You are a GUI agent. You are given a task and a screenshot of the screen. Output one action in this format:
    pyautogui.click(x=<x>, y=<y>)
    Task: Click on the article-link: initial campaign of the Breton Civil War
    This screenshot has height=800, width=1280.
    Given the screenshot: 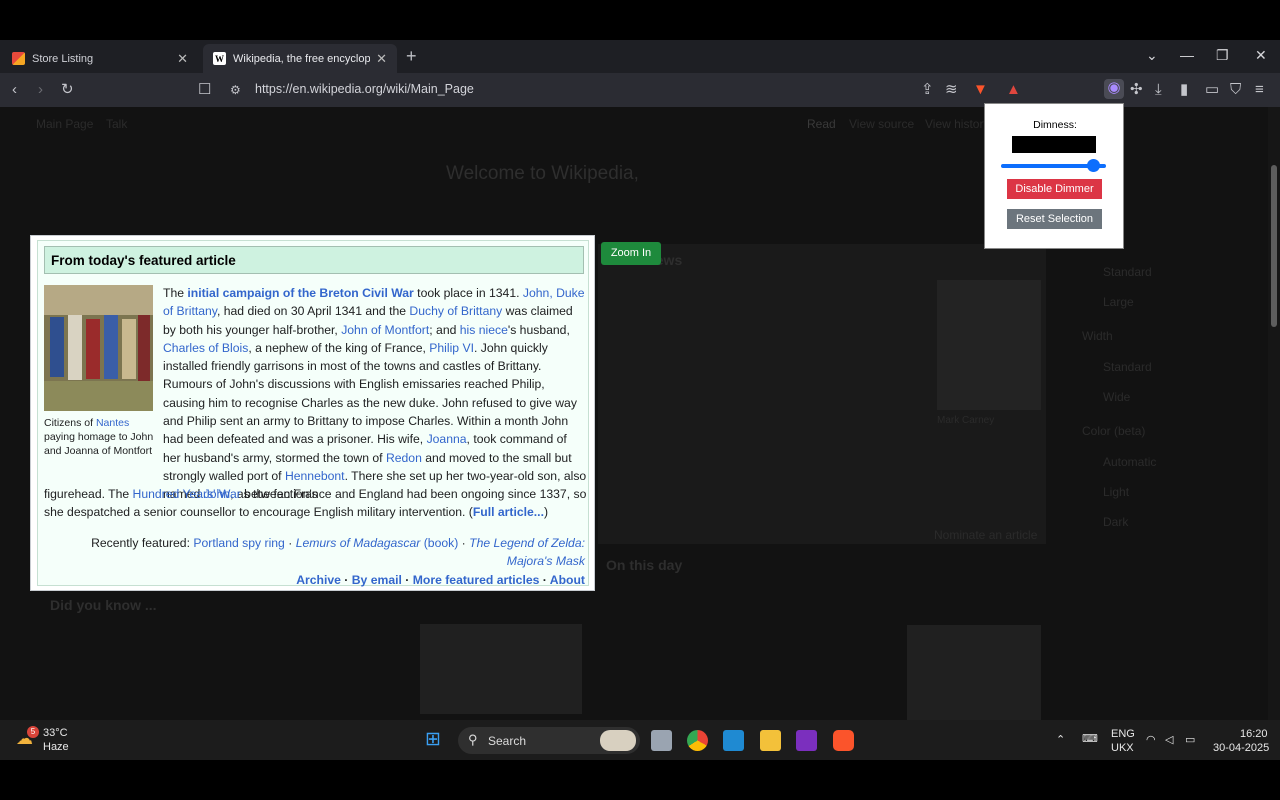 What is the action you would take?
    pyautogui.click(x=300, y=293)
    